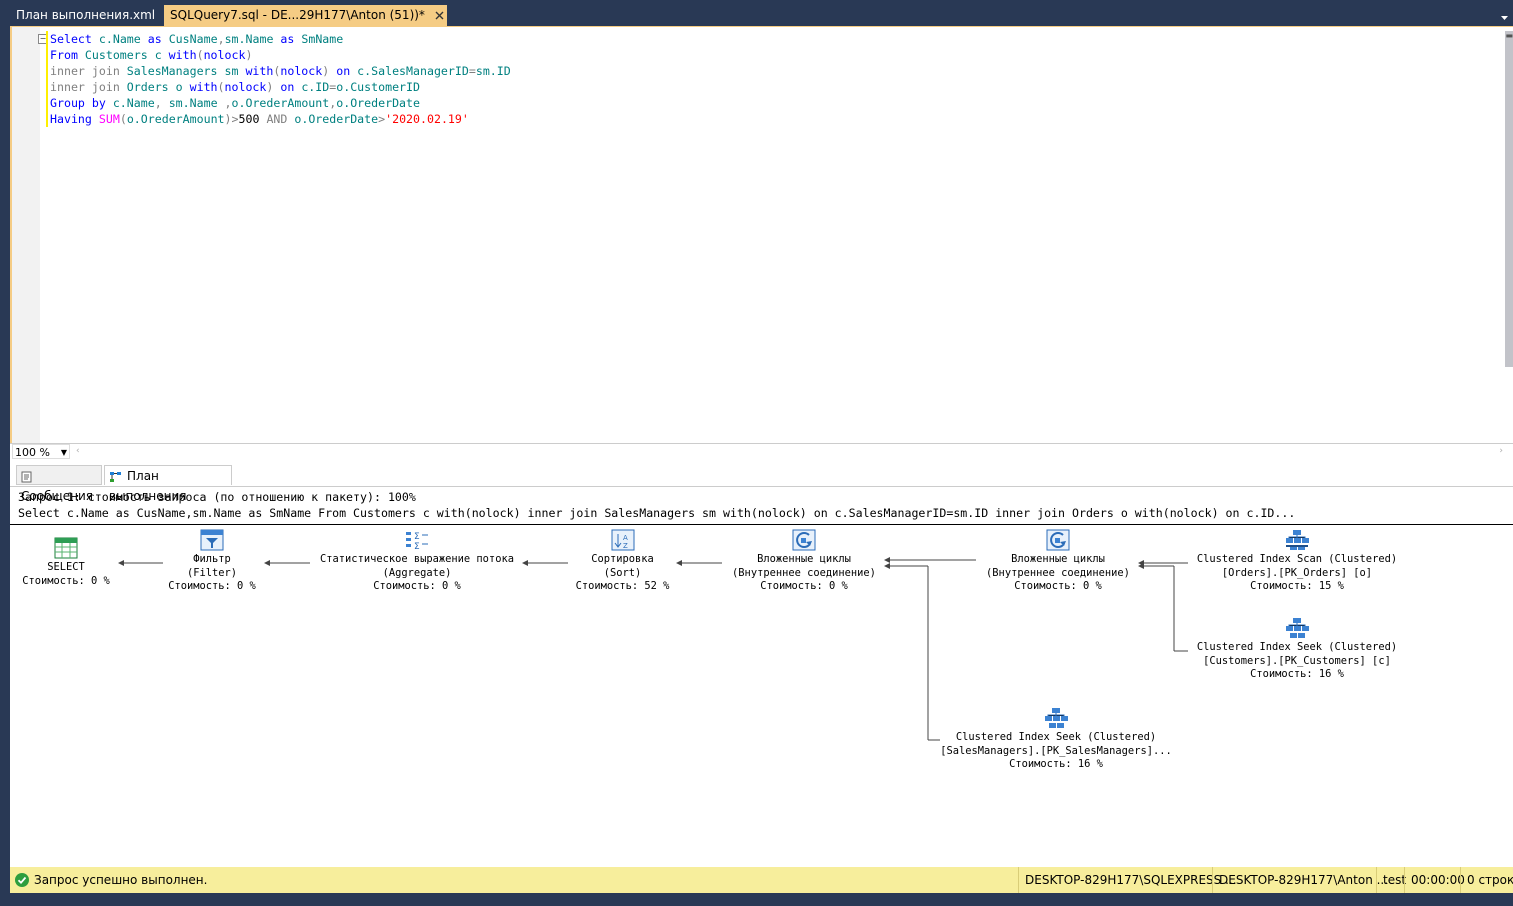 The width and height of the screenshot is (1513, 906). What do you see at coordinates (63, 452) in the screenshot?
I see `chevron-down-icon: ▼` at bounding box center [63, 452].